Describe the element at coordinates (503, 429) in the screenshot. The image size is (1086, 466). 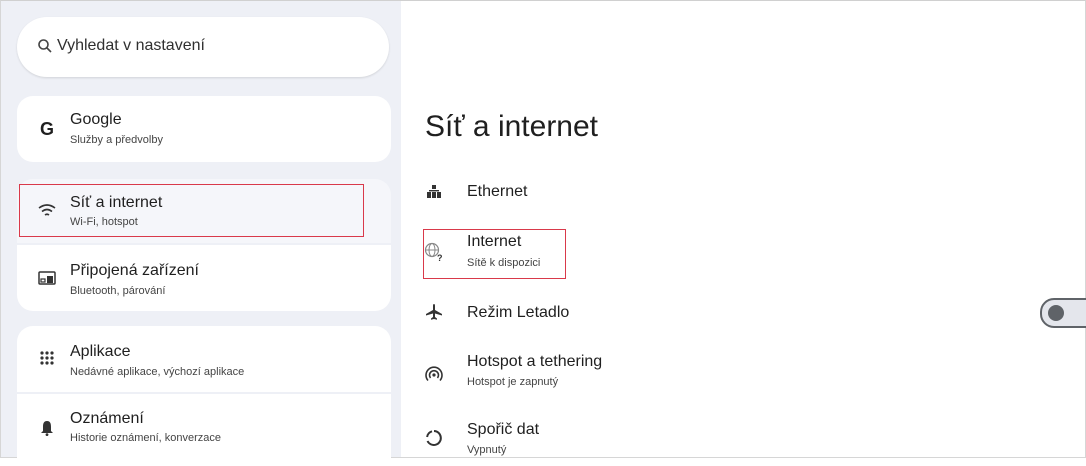
I see `list-item-label: Spořič dat` at that location.